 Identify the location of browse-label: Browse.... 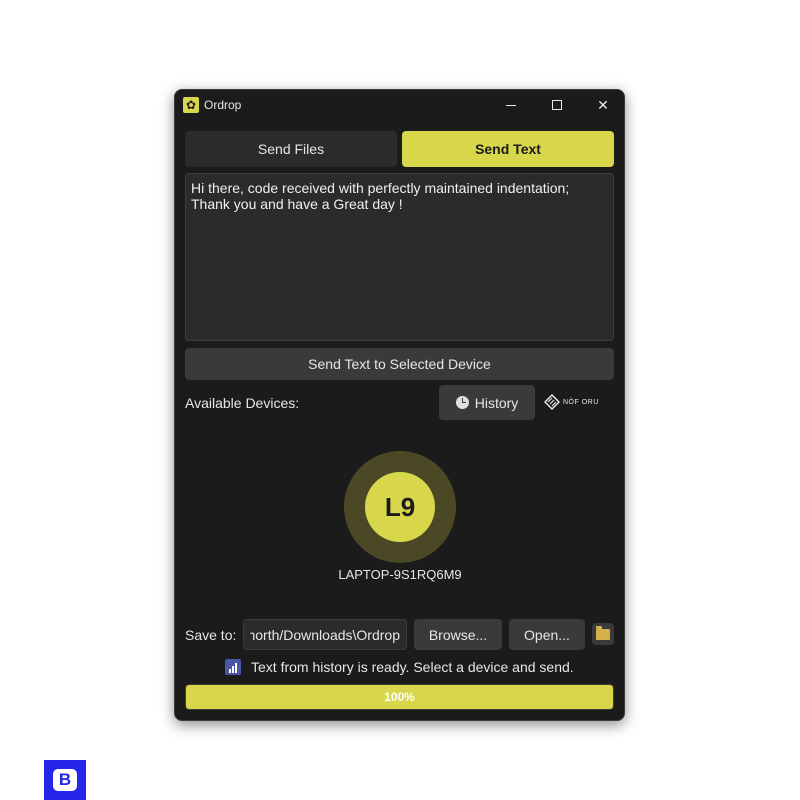
(458, 634).